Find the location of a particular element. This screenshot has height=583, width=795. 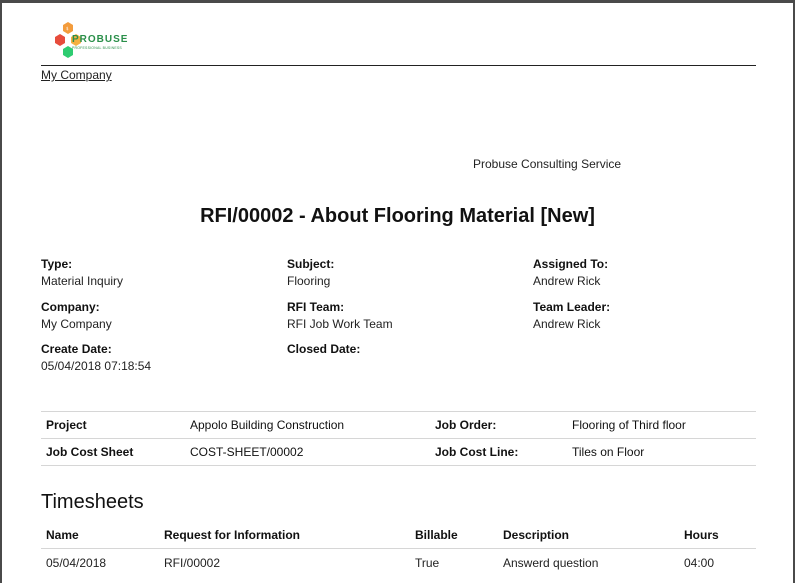

window-left-border is located at coordinates (1, 291).